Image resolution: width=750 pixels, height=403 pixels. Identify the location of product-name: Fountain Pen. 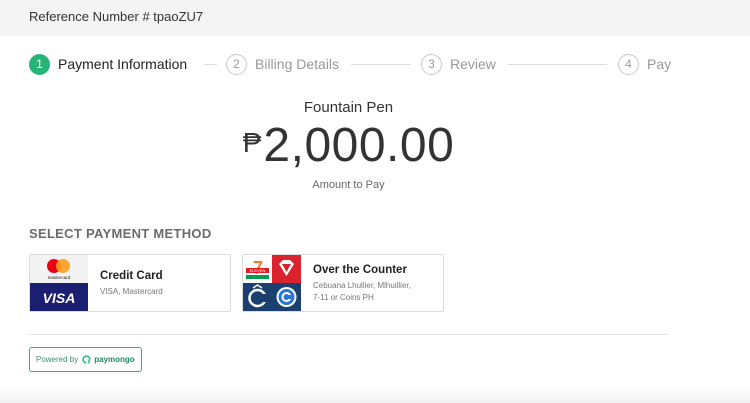
(348, 107).